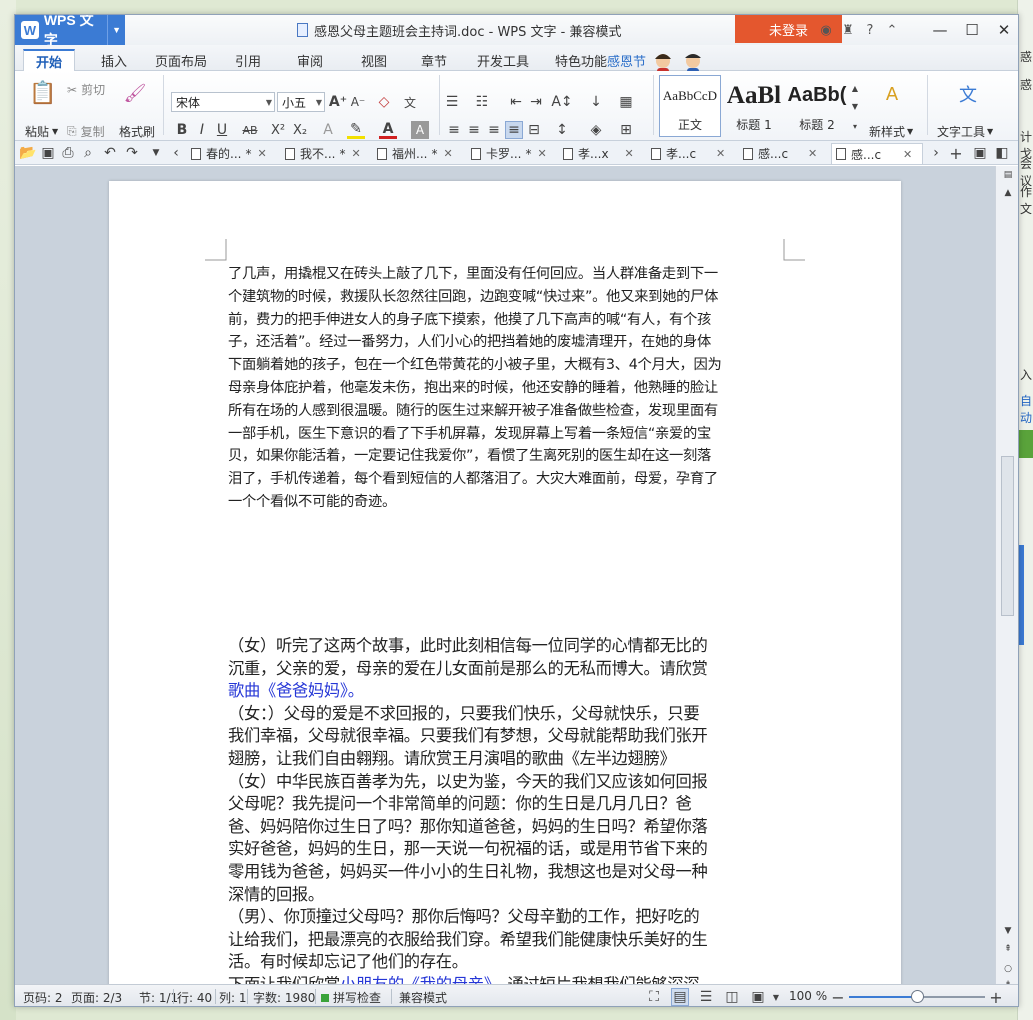 Image resolution: width=1033 pixels, height=1020 pixels. Describe the element at coordinates (965, 131) in the screenshot. I see `text-tools-button: 文字工具 ▼` at that location.